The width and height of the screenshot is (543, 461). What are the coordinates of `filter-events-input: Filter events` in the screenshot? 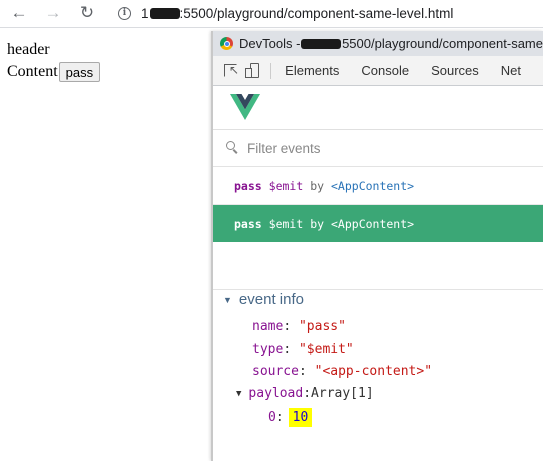 It's located at (284, 148).